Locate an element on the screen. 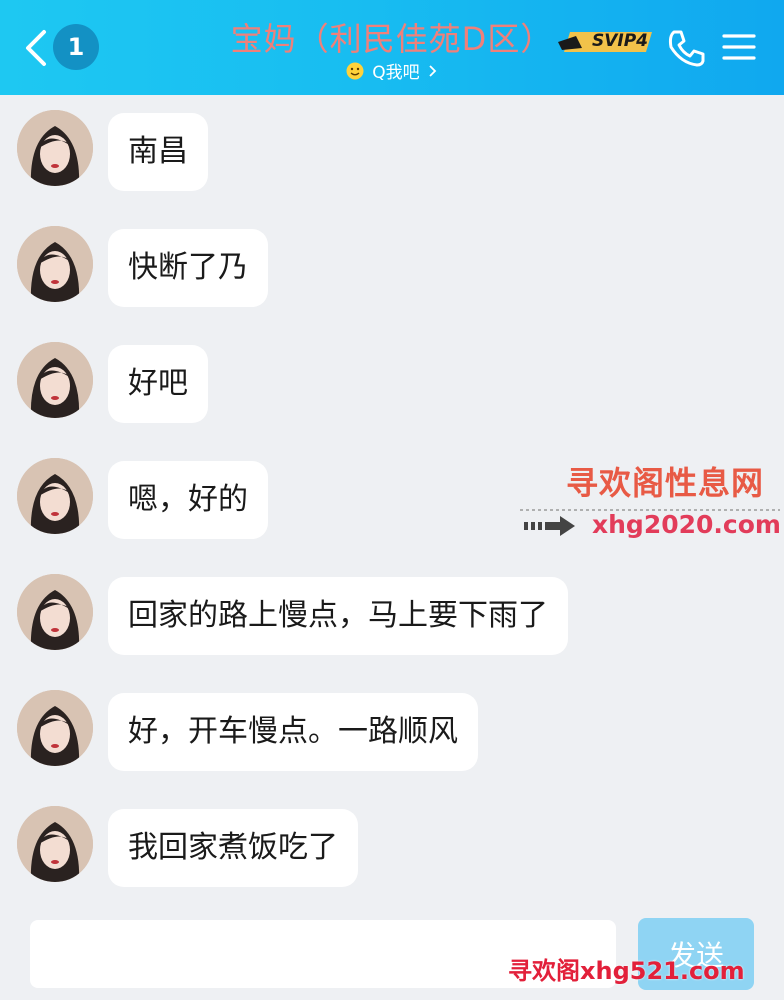 The image size is (784, 1000). message-bubble: 南昌 is located at coordinates (158, 152).